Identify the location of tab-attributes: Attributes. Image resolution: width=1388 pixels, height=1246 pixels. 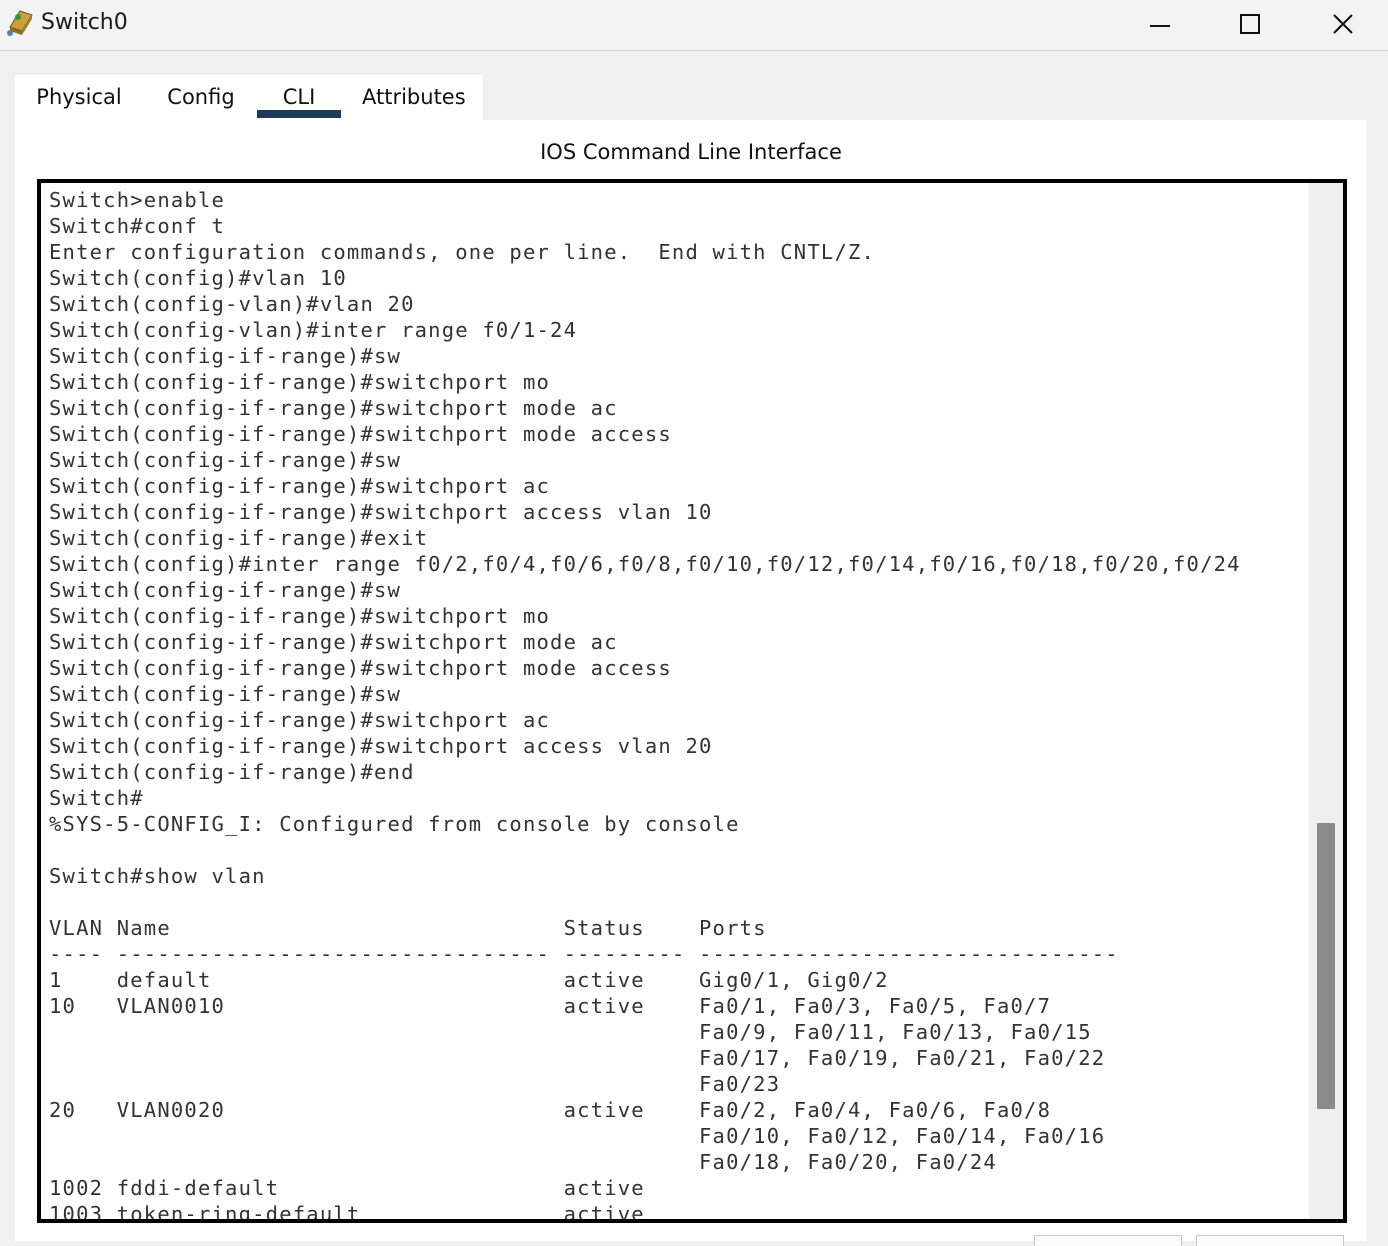
(414, 97).